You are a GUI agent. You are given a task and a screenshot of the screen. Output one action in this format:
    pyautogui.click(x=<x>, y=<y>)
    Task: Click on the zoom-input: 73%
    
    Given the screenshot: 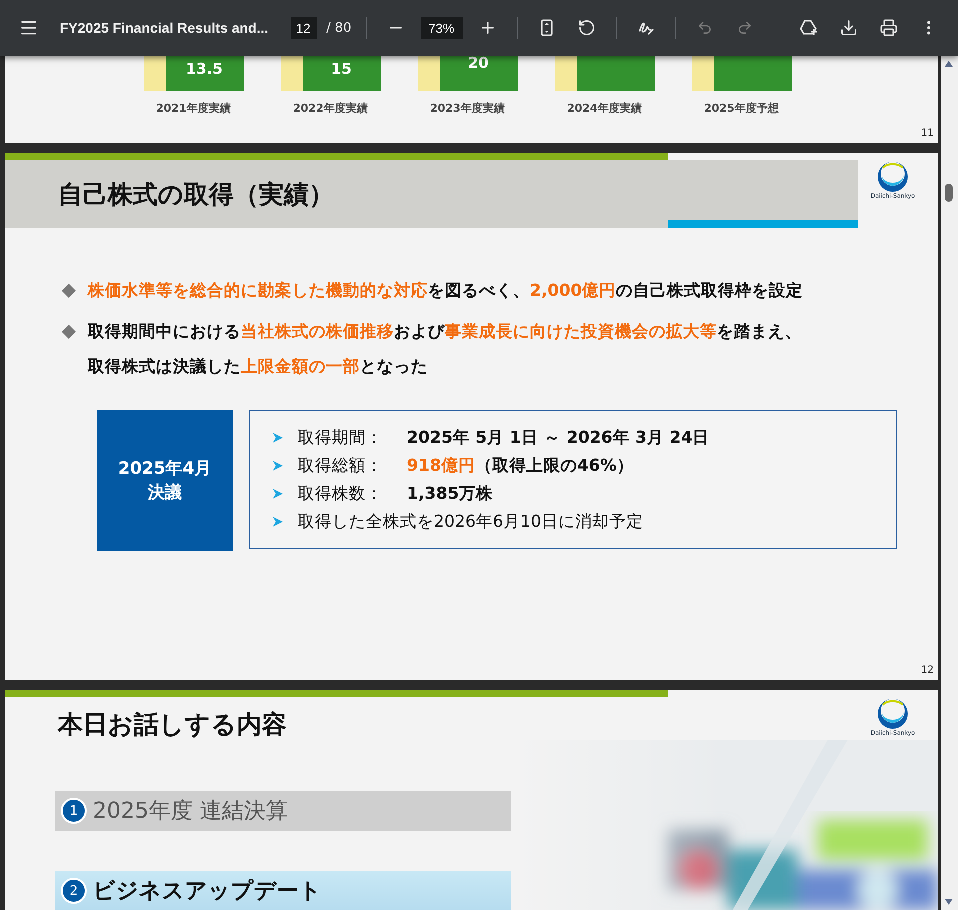 What is the action you would take?
    pyautogui.click(x=441, y=28)
    